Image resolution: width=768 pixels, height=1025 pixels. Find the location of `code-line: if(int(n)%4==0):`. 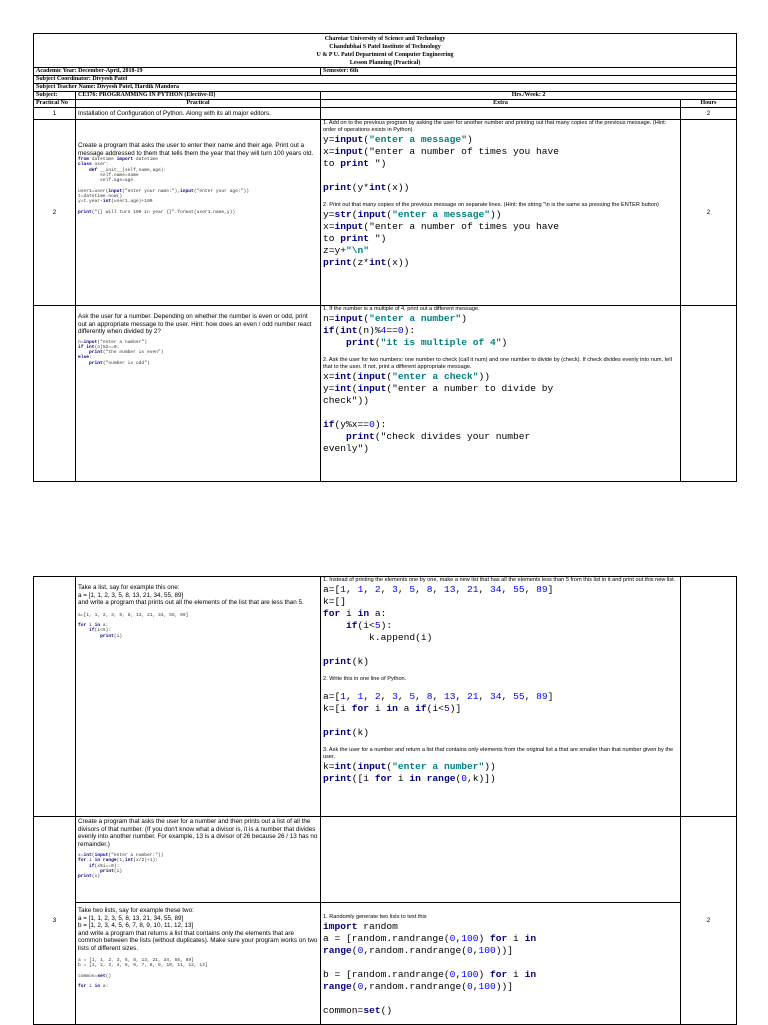

code-line: if(int(n)%4==0): is located at coordinates (369, 330).